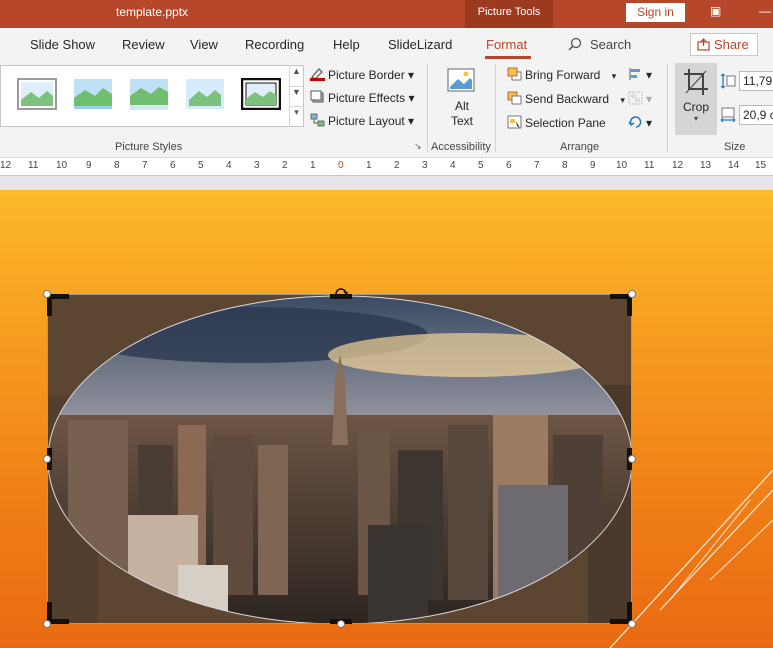 Image resolution: width=773 pixels, height=648 pixels. I want to click on picture-style-thick-black-frame, so click(261, 94).